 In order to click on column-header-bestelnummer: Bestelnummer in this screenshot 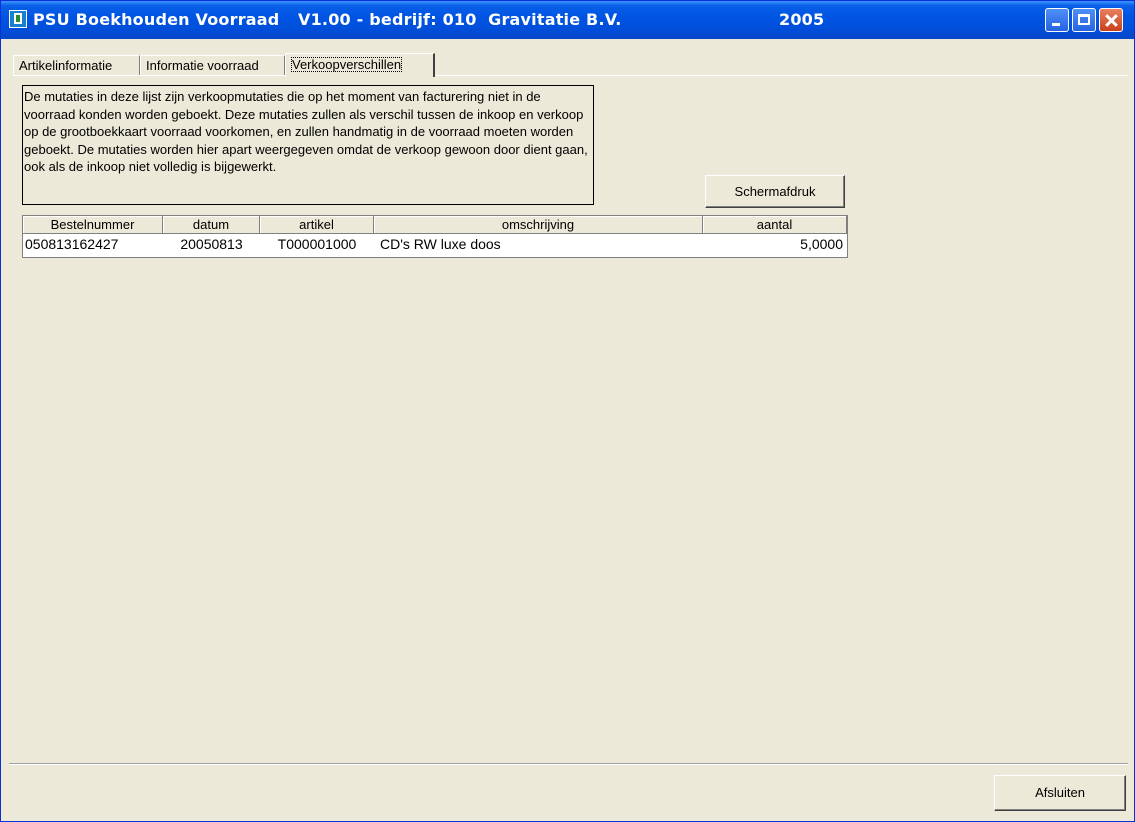, I will do `click(93, 225)`.